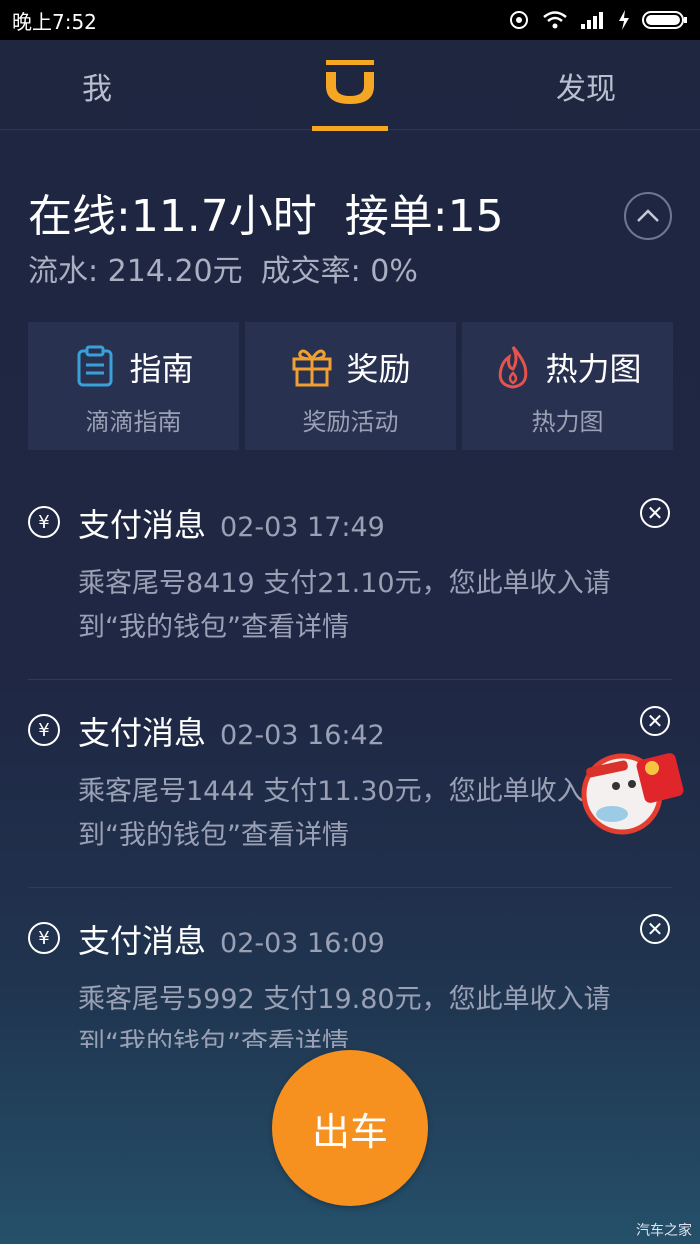 The width and height of the screenshot is (700, 1244). Describe the element at coordinates (567, 422) in the screenshot. I see `heatmap-subtitle: 热力图` at that location.